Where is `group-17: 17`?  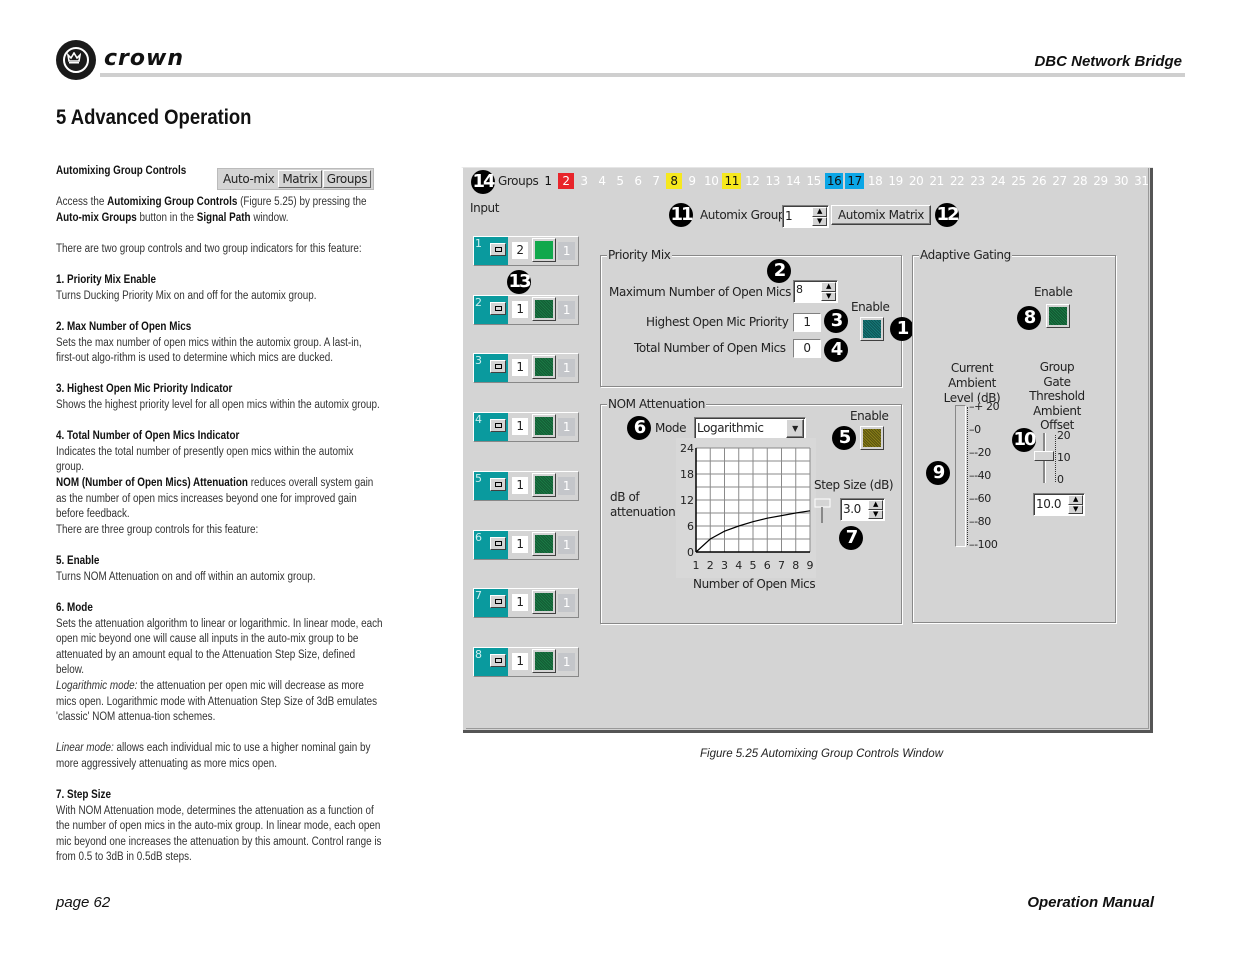
group-17: 17 is located at coordinates (854, 181).